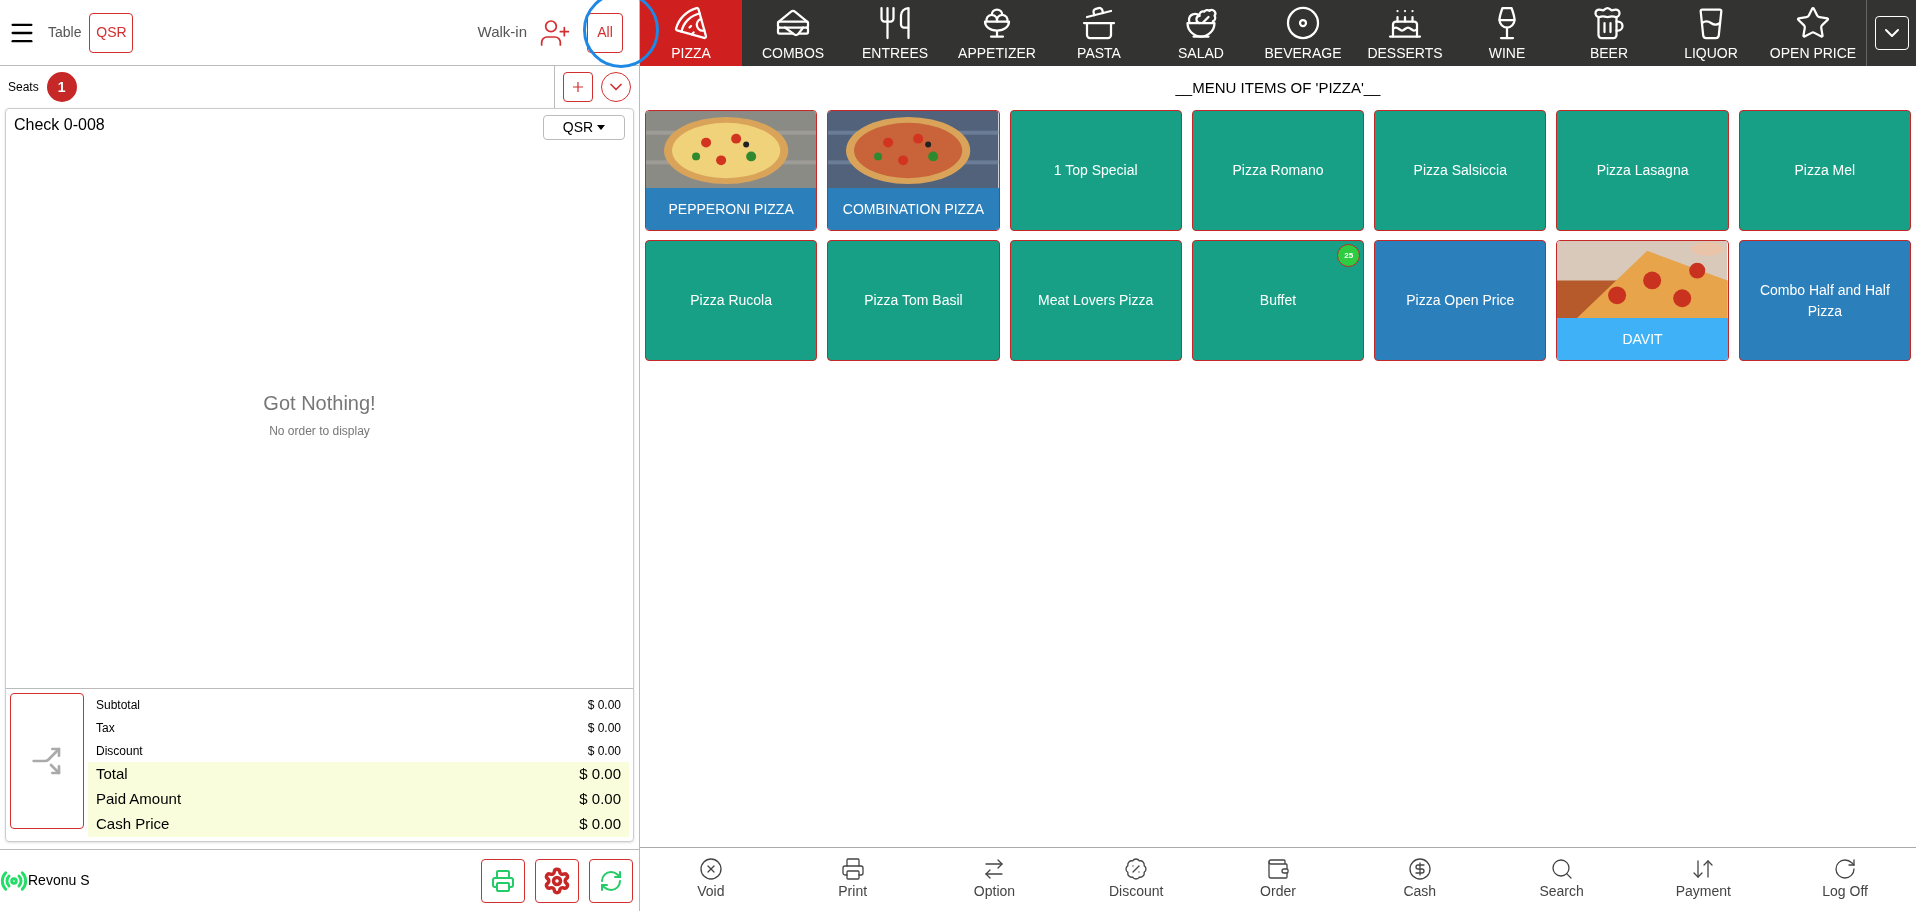 This screenshot has height=911, width=1916. Describe the element at coordinates (1507, 33) in the screenshot. I see `category-tab: WINE` at that location.